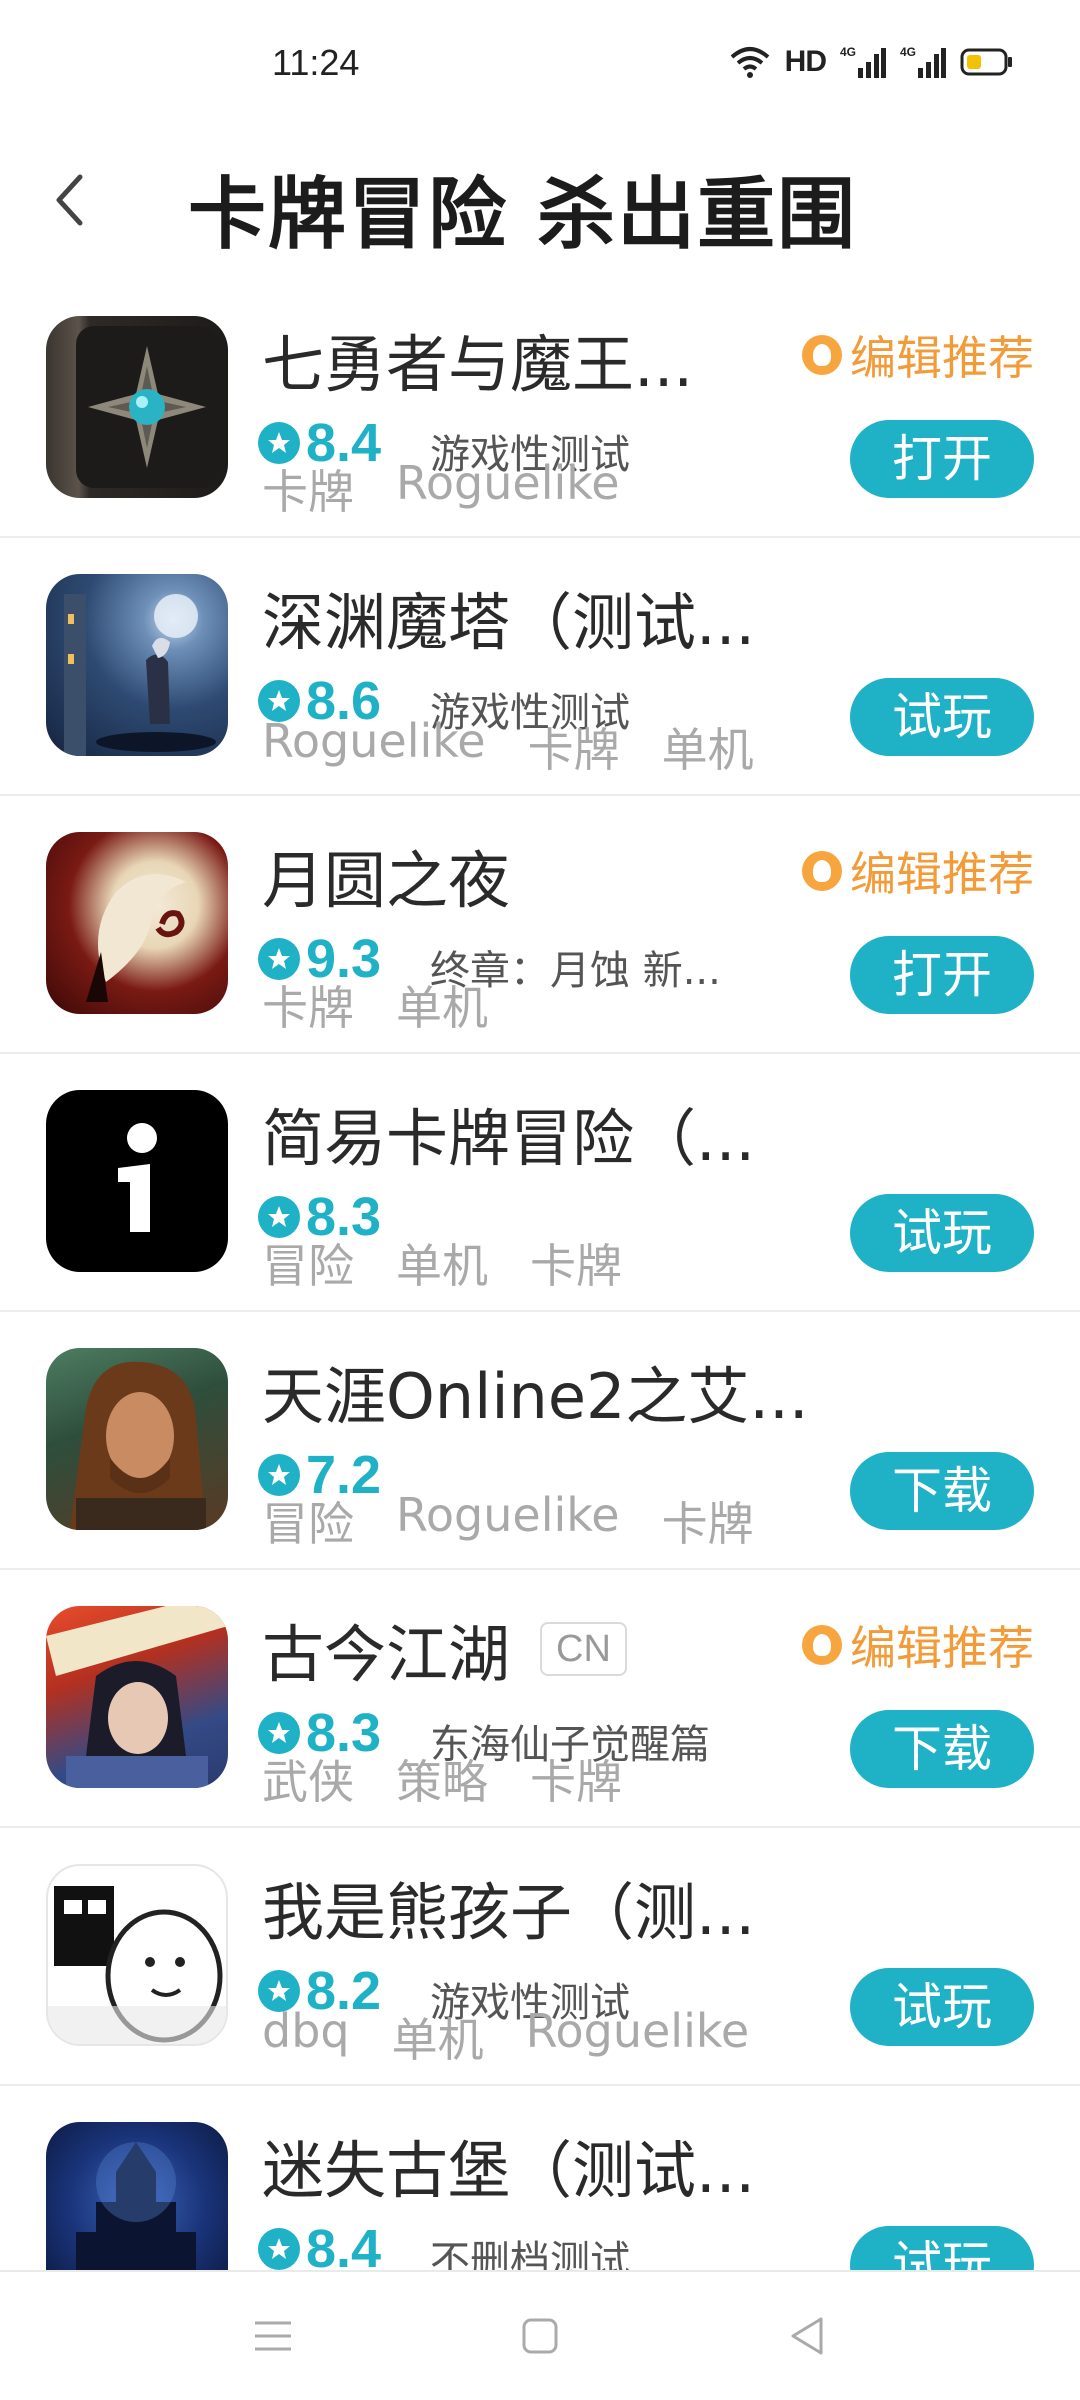  Describe the element at coordinates (137, 1697) in the screenshot. I see `swordsman-portrait-icon` at that location.